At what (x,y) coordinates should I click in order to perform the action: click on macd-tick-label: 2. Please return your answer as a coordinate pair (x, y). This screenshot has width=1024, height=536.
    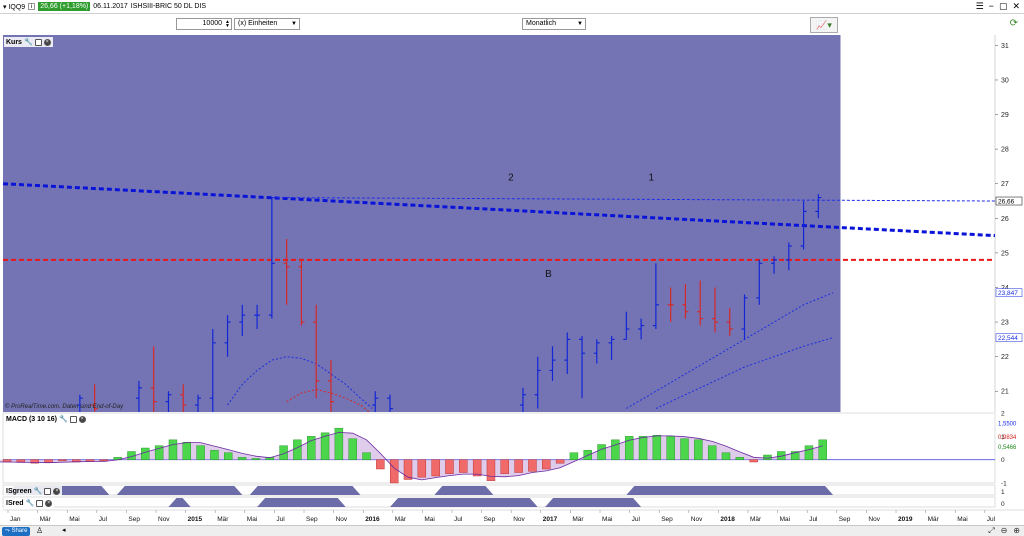
    Looking at the image, I should click on (1003, 414).